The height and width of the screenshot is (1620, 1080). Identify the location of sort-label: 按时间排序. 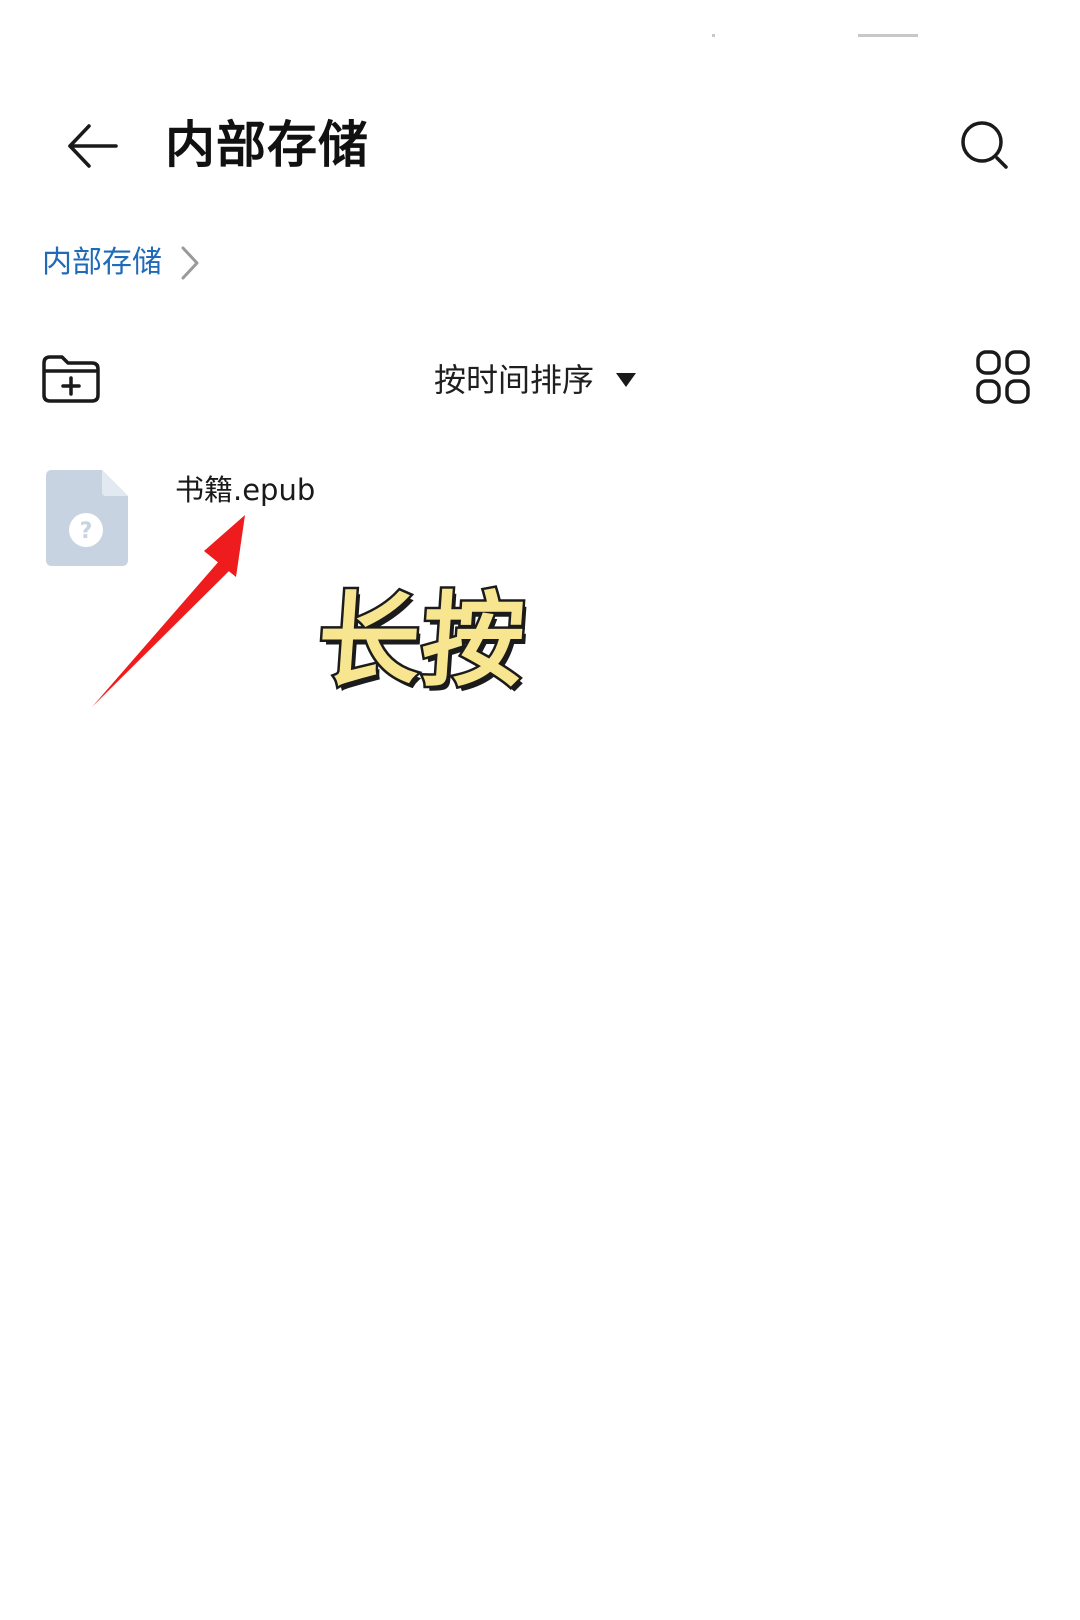
(514, 380).